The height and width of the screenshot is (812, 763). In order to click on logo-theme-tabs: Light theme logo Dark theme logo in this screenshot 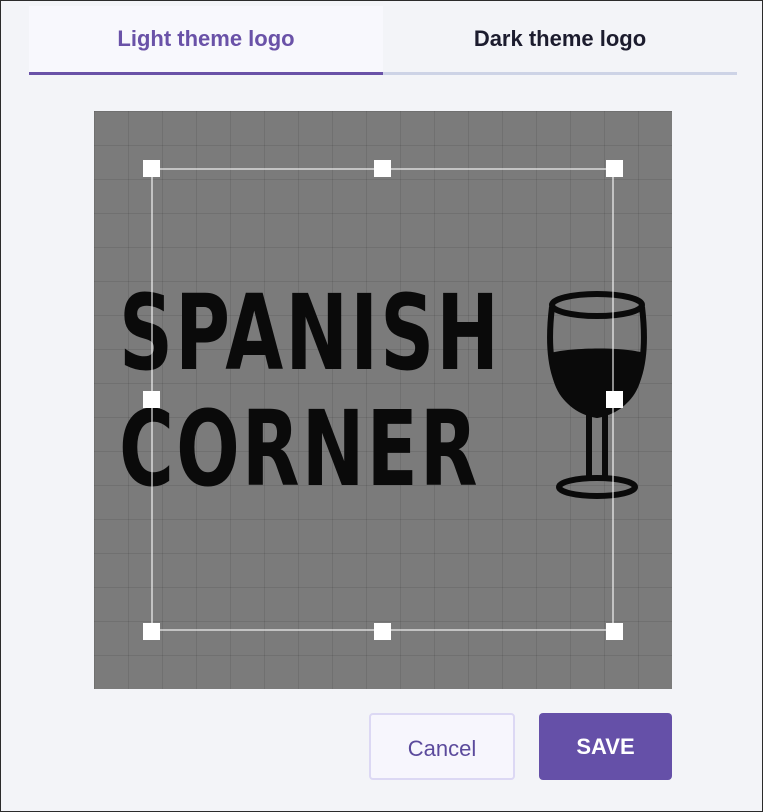, I will do `click(383, 41)`.